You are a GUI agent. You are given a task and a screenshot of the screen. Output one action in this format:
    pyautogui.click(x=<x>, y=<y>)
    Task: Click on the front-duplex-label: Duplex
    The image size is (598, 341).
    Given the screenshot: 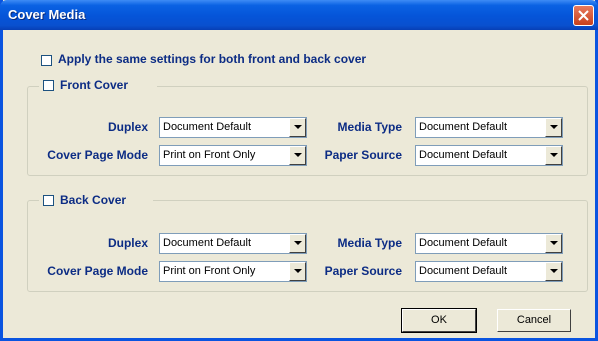 What is the action you would take?
    pyautogui.click(x=127, y=127)
    